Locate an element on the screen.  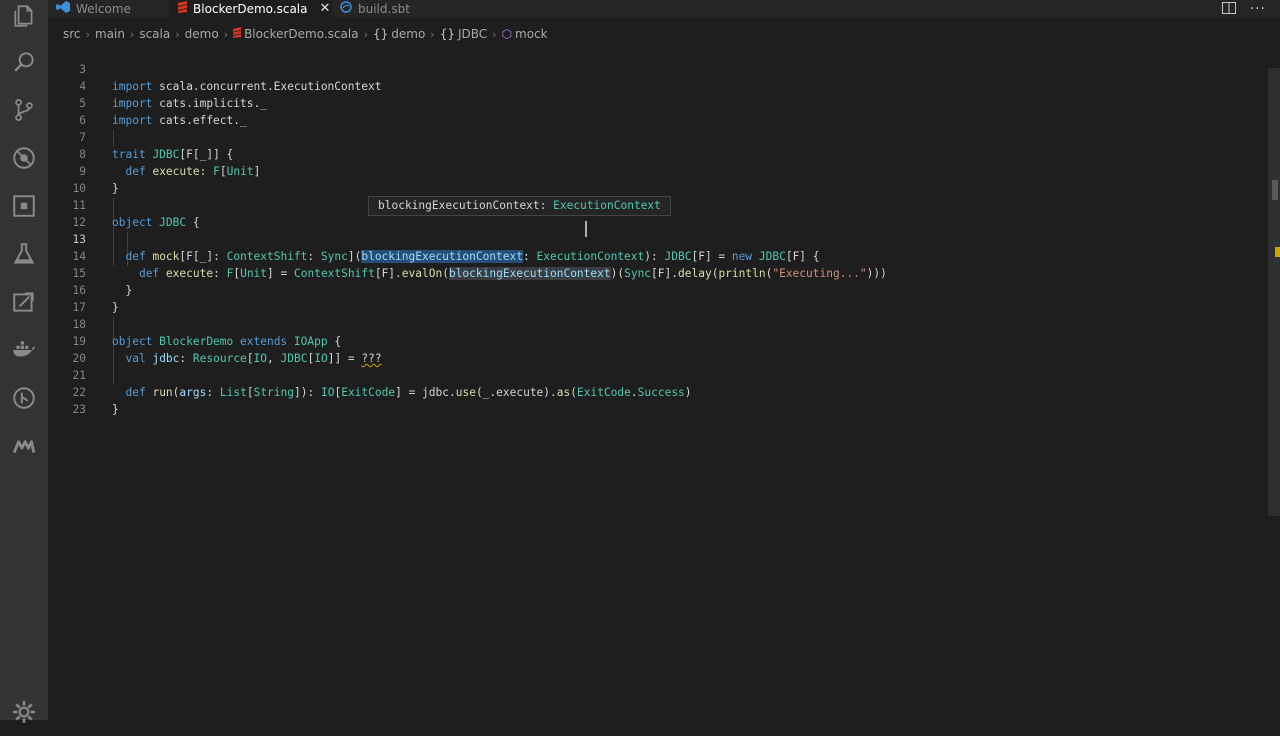
breadcrumb-item: BlockerDemo.scala is located at coordinates (296, 34).